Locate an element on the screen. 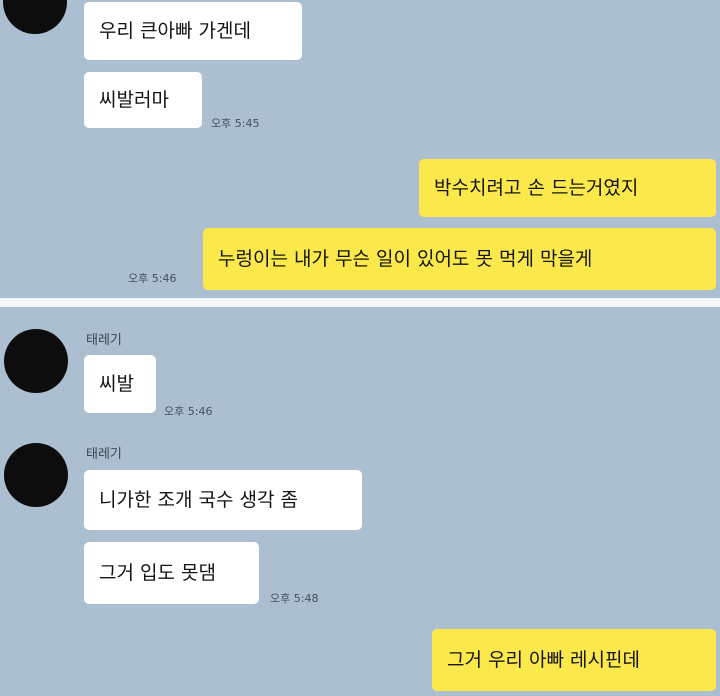  screenshot-divider is located at coordinates (360, 302).